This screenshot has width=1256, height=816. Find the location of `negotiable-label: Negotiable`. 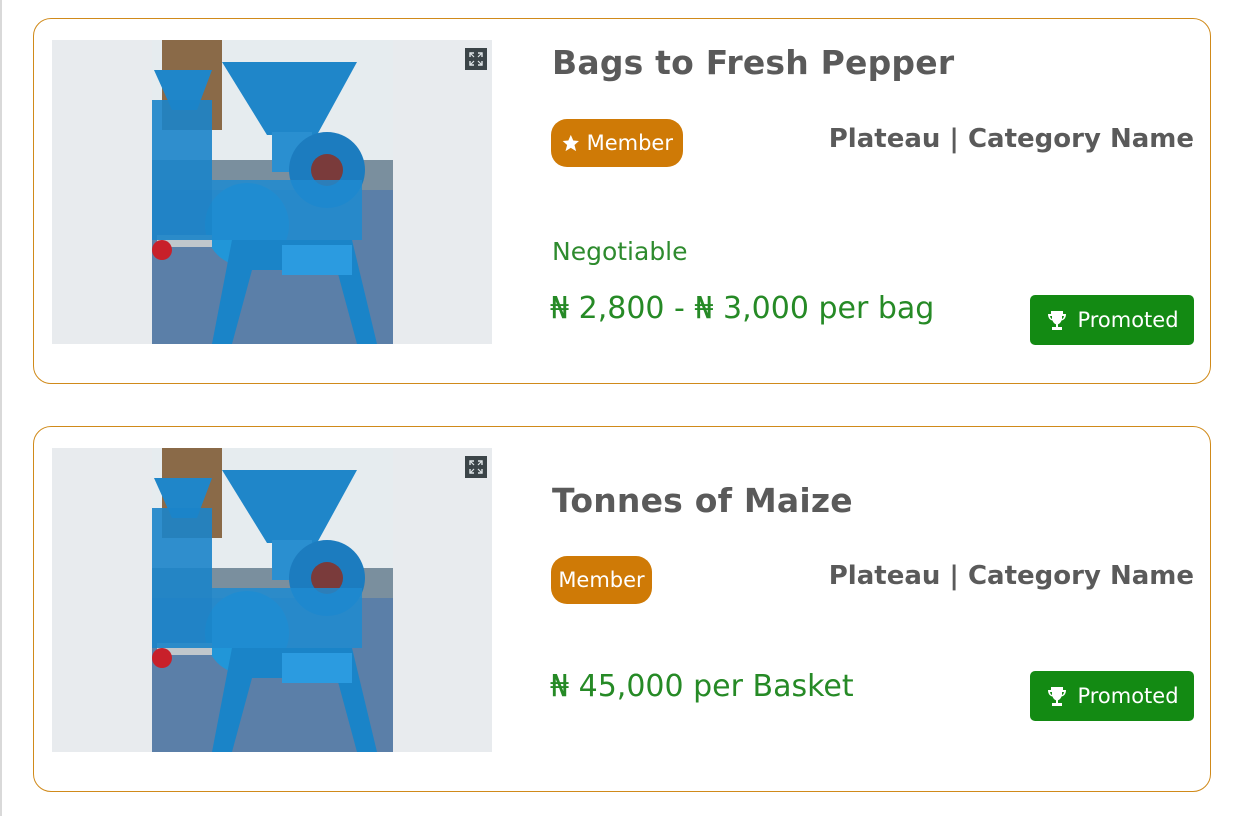

negotiable-label: Negotiable is located at coordinates (620, 251).